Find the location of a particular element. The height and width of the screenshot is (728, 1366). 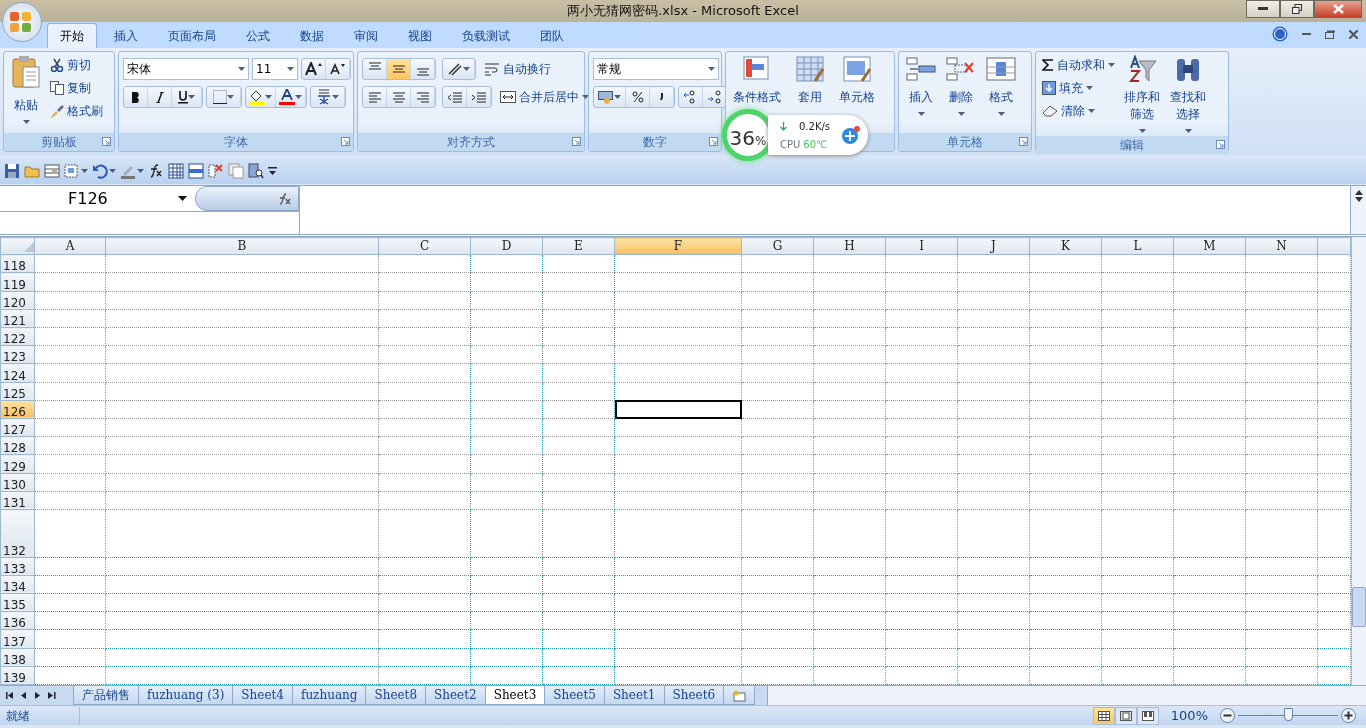

restore-icon is located at coordinates (1330, 34).